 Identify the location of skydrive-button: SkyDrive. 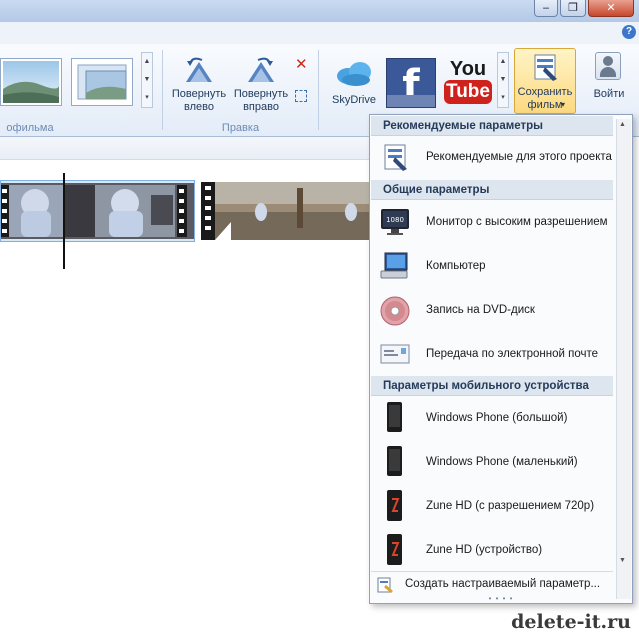
(354, 84).